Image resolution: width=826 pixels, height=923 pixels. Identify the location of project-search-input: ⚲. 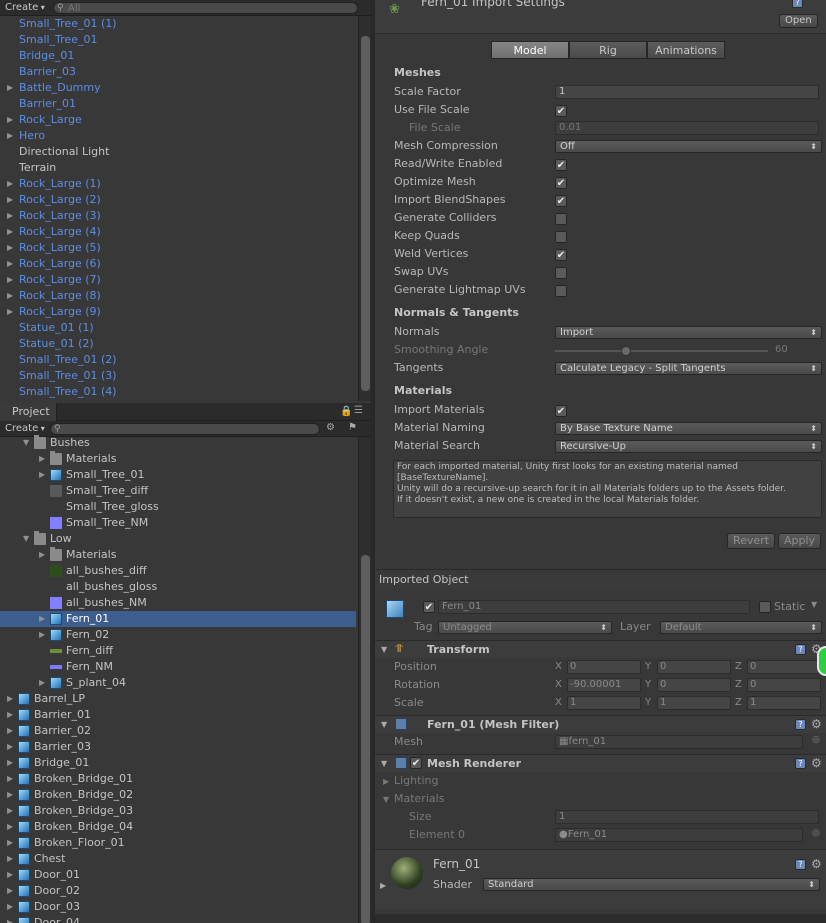
(185, 429).